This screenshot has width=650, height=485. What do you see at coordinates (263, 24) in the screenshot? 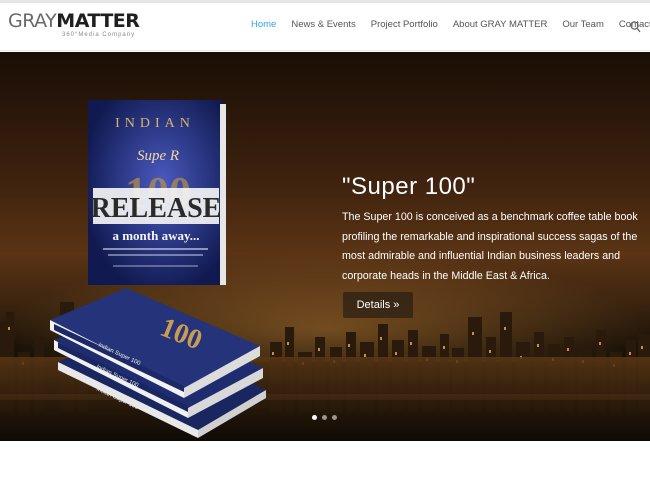
I see `nav-home: Home` at bounding box center [263, 24].